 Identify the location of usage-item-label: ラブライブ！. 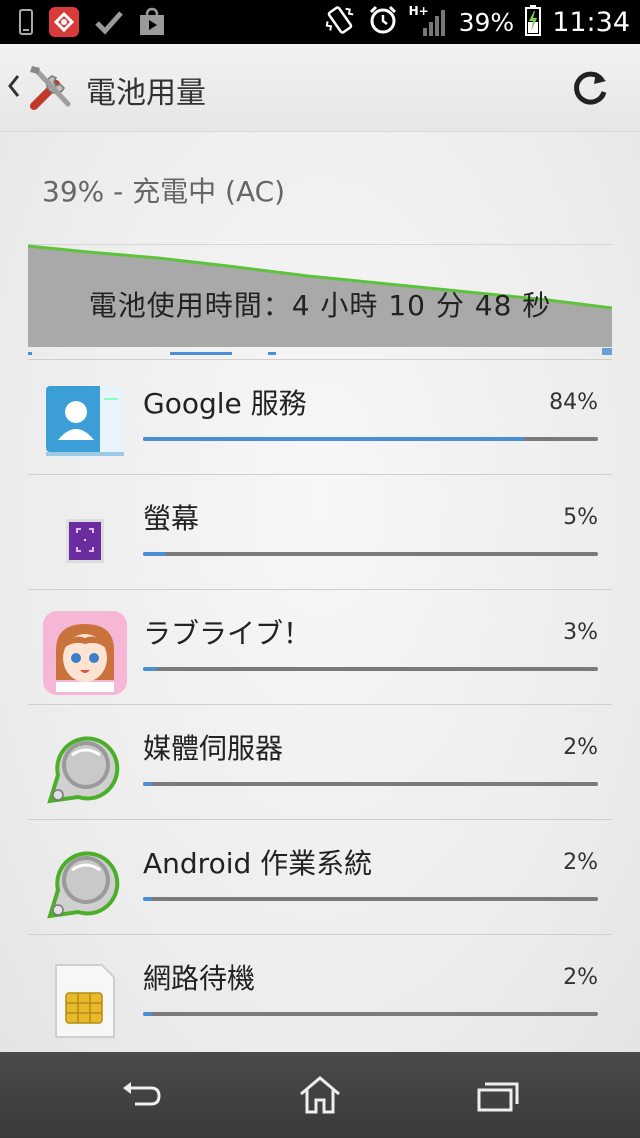
(227, 633).